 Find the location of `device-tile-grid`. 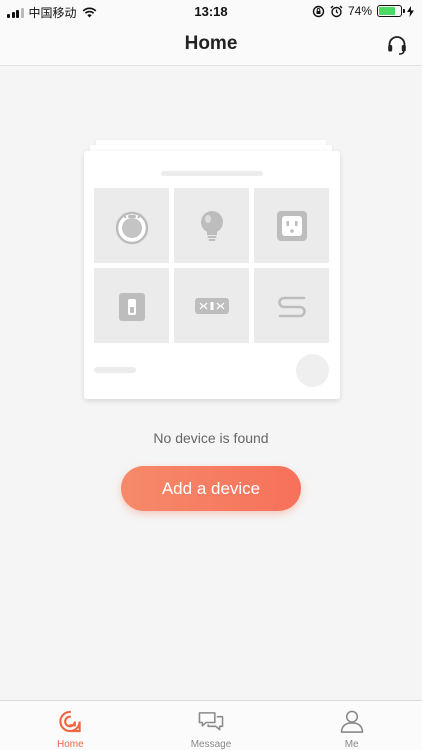

device-tile-grid is located at coordinates (212, 265).